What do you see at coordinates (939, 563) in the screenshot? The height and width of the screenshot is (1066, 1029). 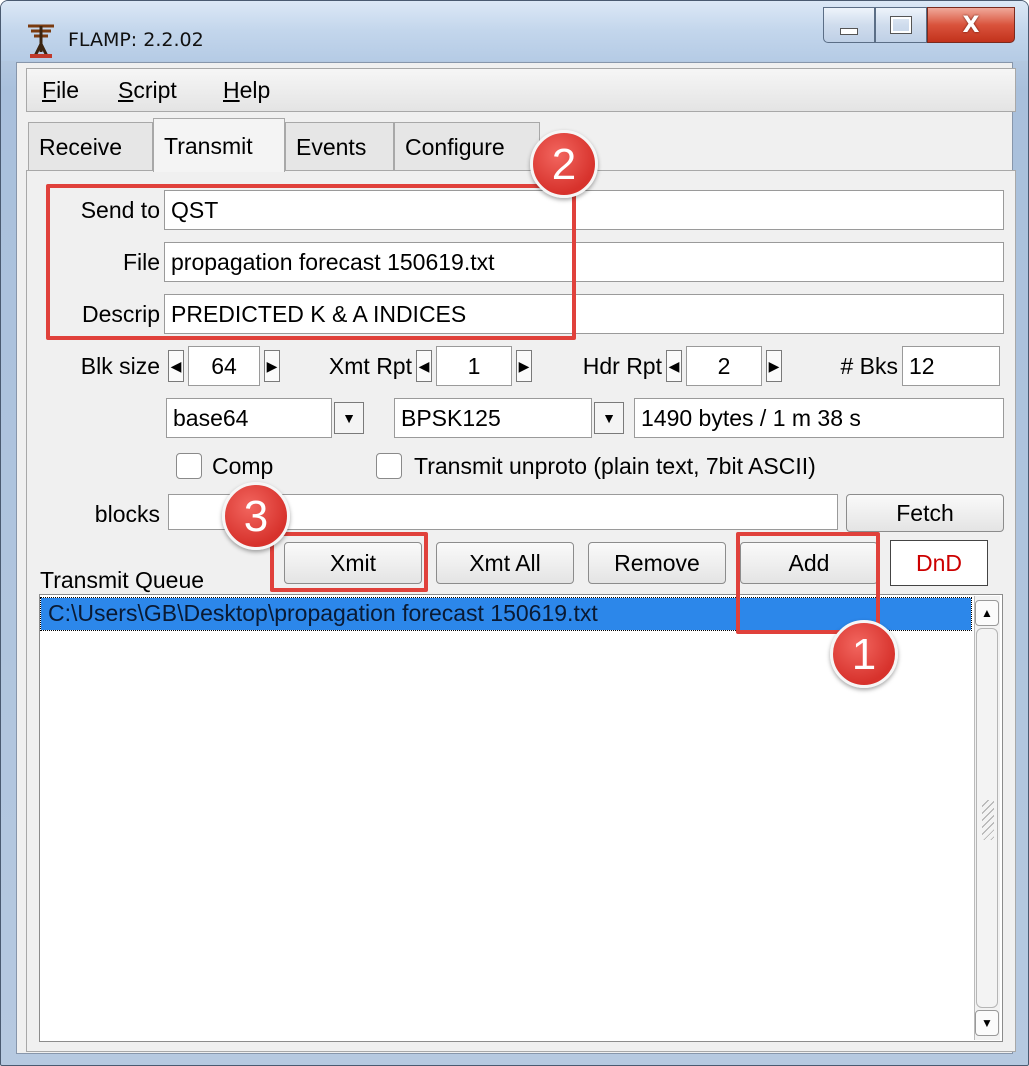 I see `dnd-target: DnD` at bounding box center [939, 563].